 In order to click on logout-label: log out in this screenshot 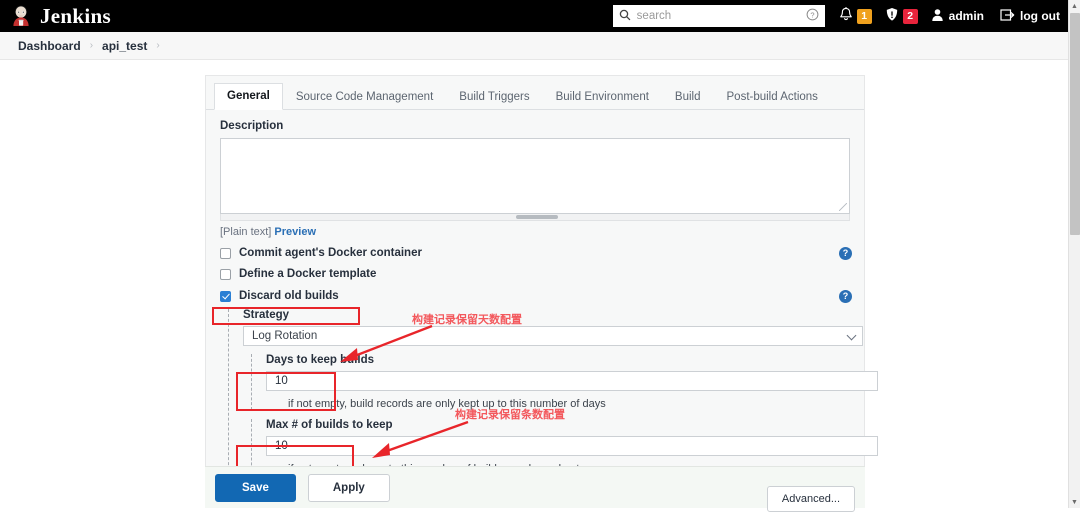, I will do `click(1040, 16)`.